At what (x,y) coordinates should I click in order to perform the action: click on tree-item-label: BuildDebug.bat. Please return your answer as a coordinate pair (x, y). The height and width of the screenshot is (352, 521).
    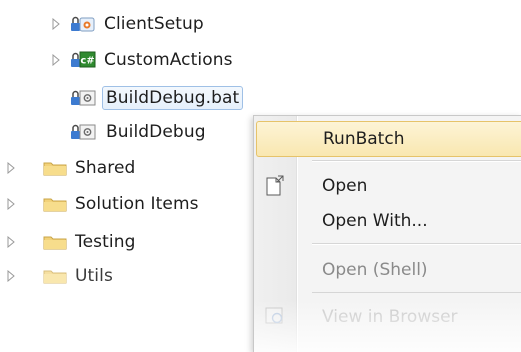
    Looking at the image, I should click on (173, 98).